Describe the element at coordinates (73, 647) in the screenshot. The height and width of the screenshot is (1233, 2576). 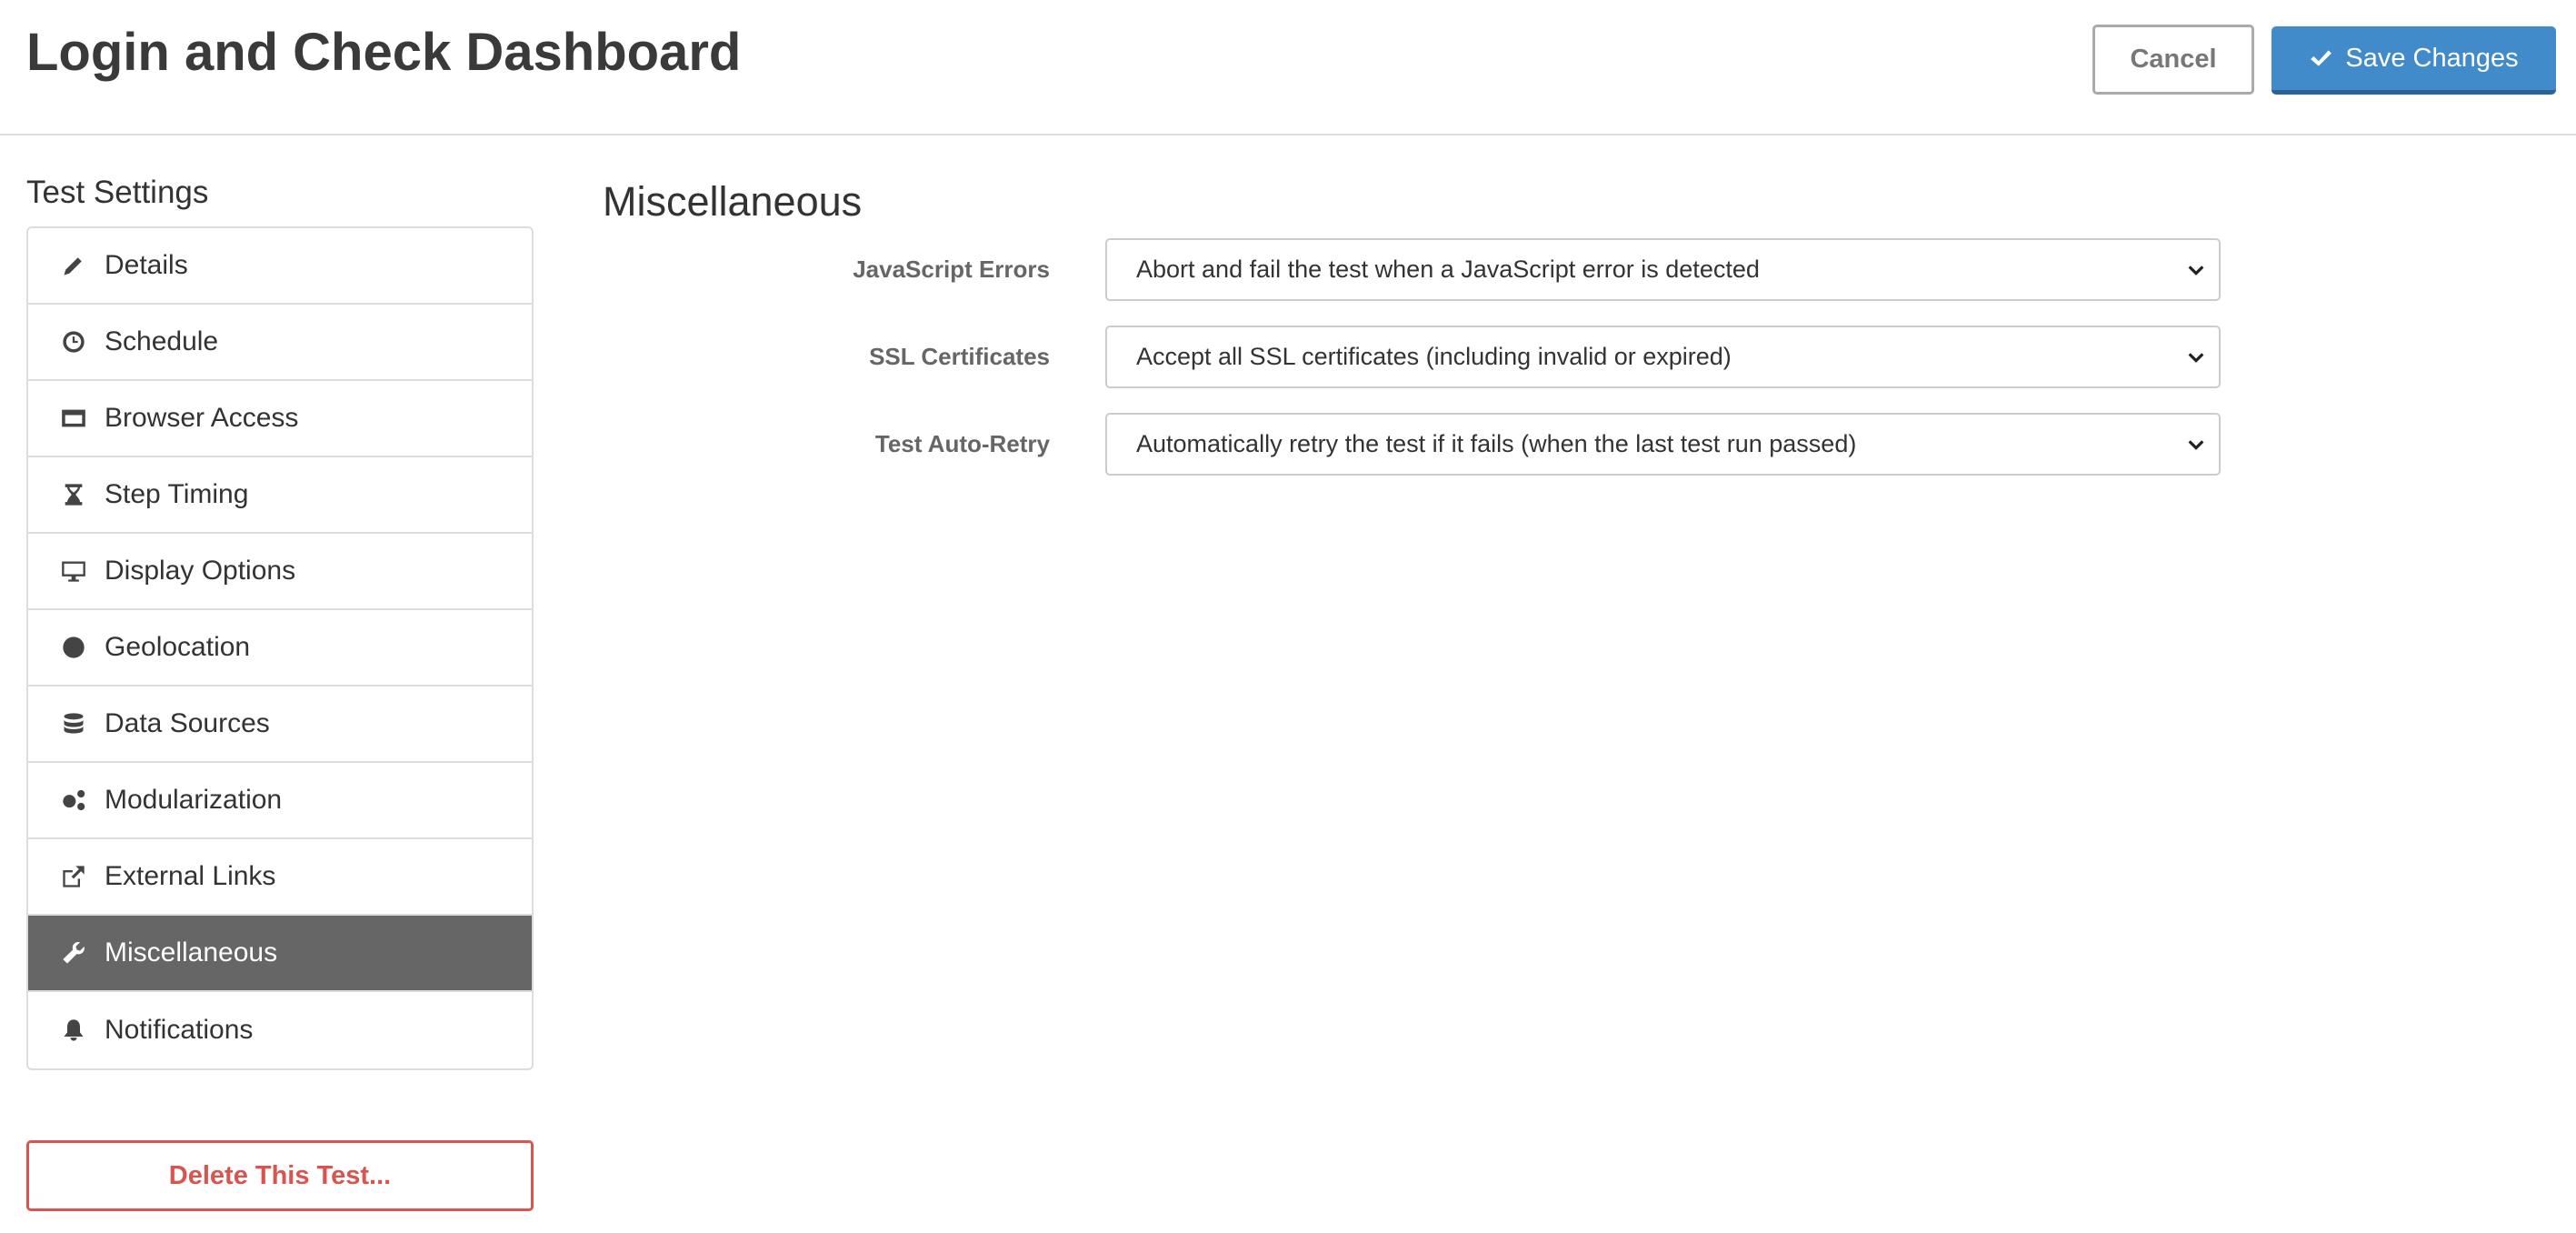
I see `globe-icon` at that location.